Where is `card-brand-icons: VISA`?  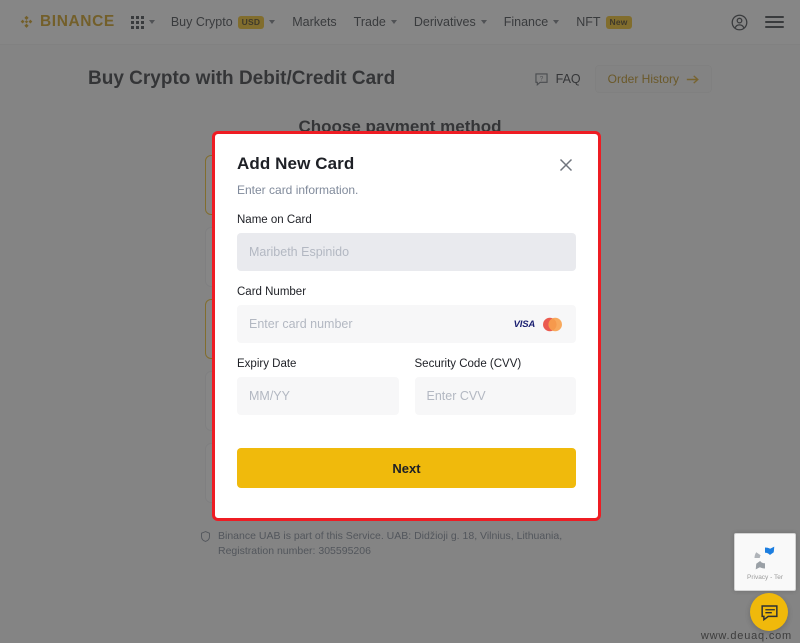
card-brand-icons: VISA is located at coordinates (539, 324).